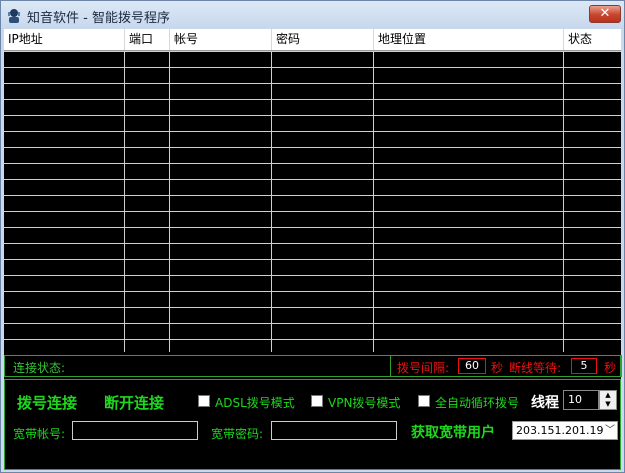  I want to click on column-header-ip: IP地址, so click(64, 39).